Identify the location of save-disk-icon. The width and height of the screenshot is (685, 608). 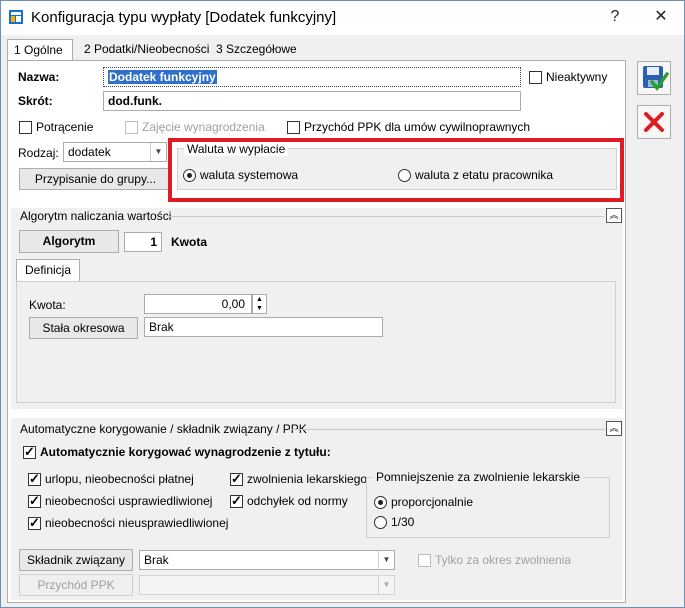
(656, 78).